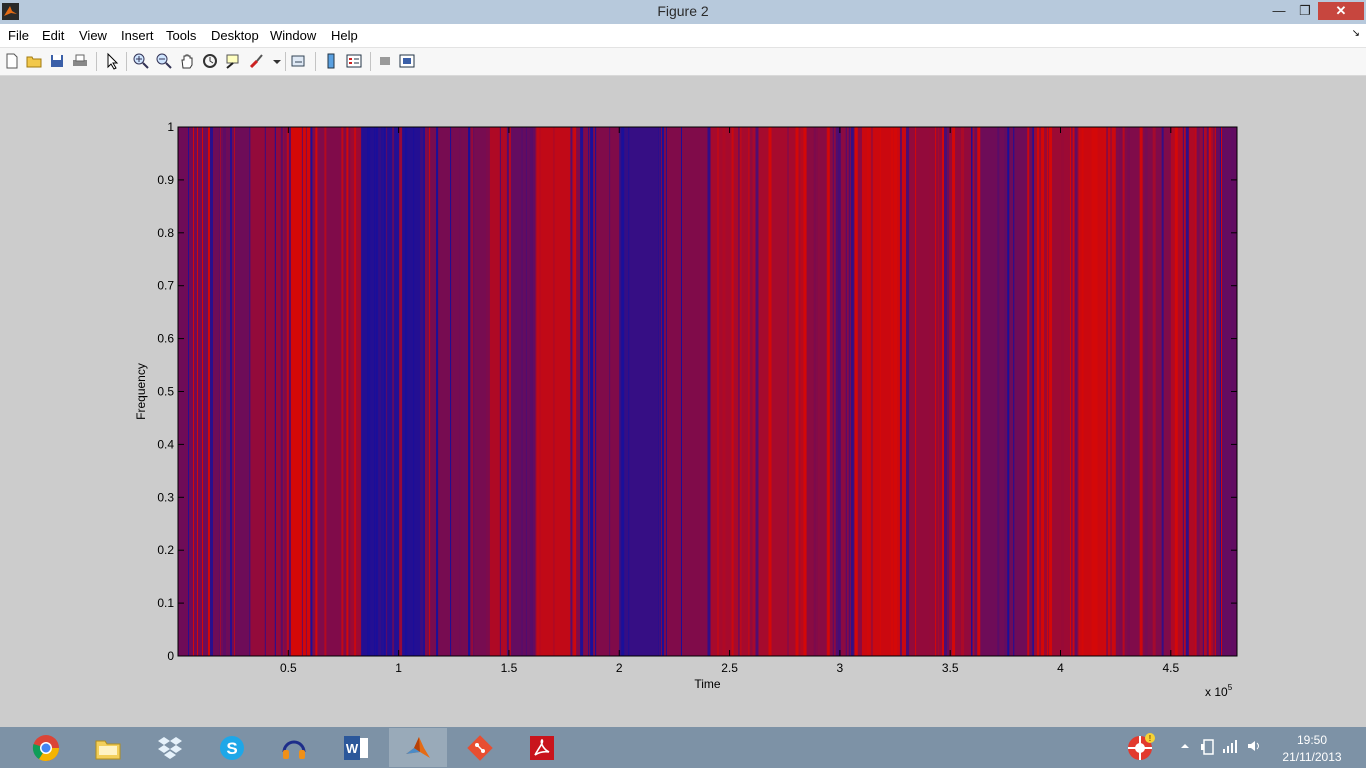  What do you see at coordinates (331, 61) in the screenshot?
I see `insert-colorbar-icon` at bounding box center [331, 61].